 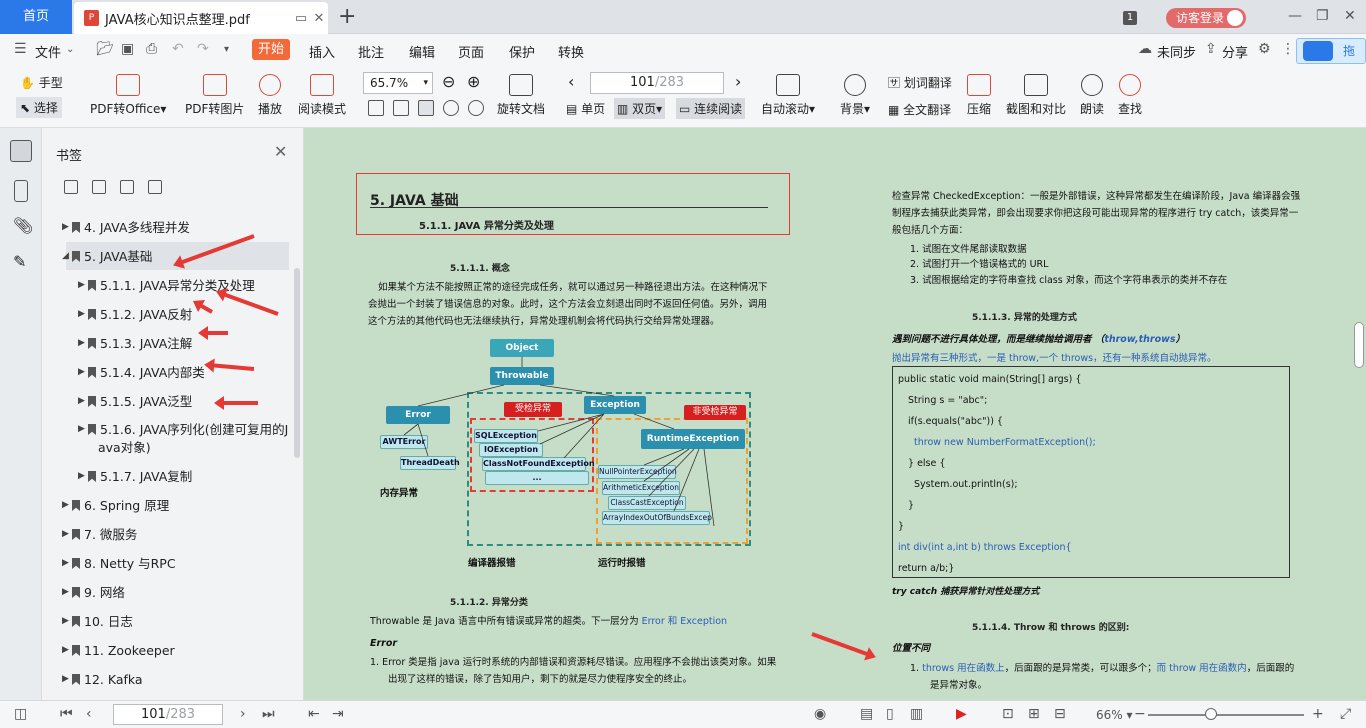 I want to click on screen-icon: ▭, so click(x=301, y=18).